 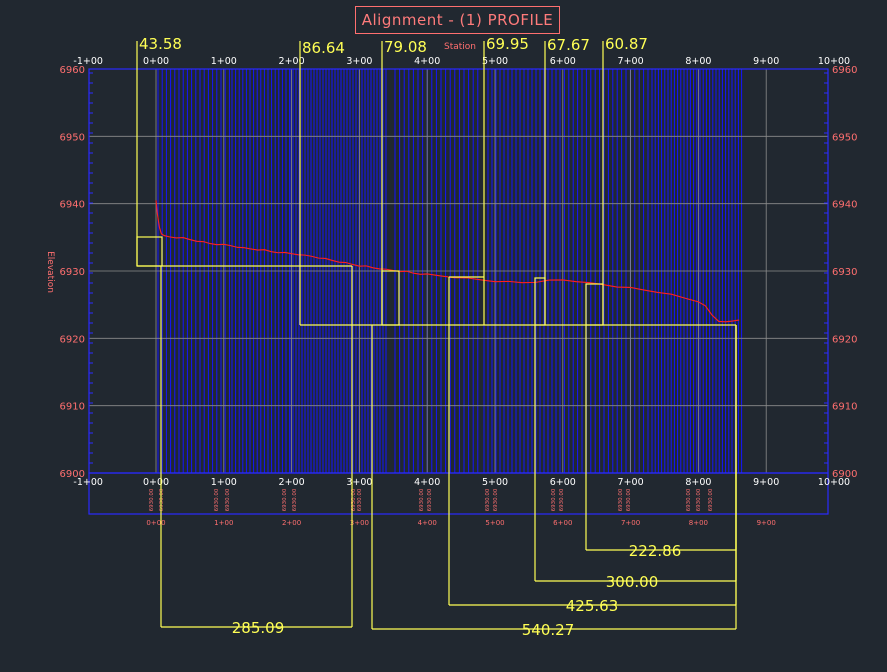 I want to click on band-station-label: 9+00, so click(x=766, y=523).